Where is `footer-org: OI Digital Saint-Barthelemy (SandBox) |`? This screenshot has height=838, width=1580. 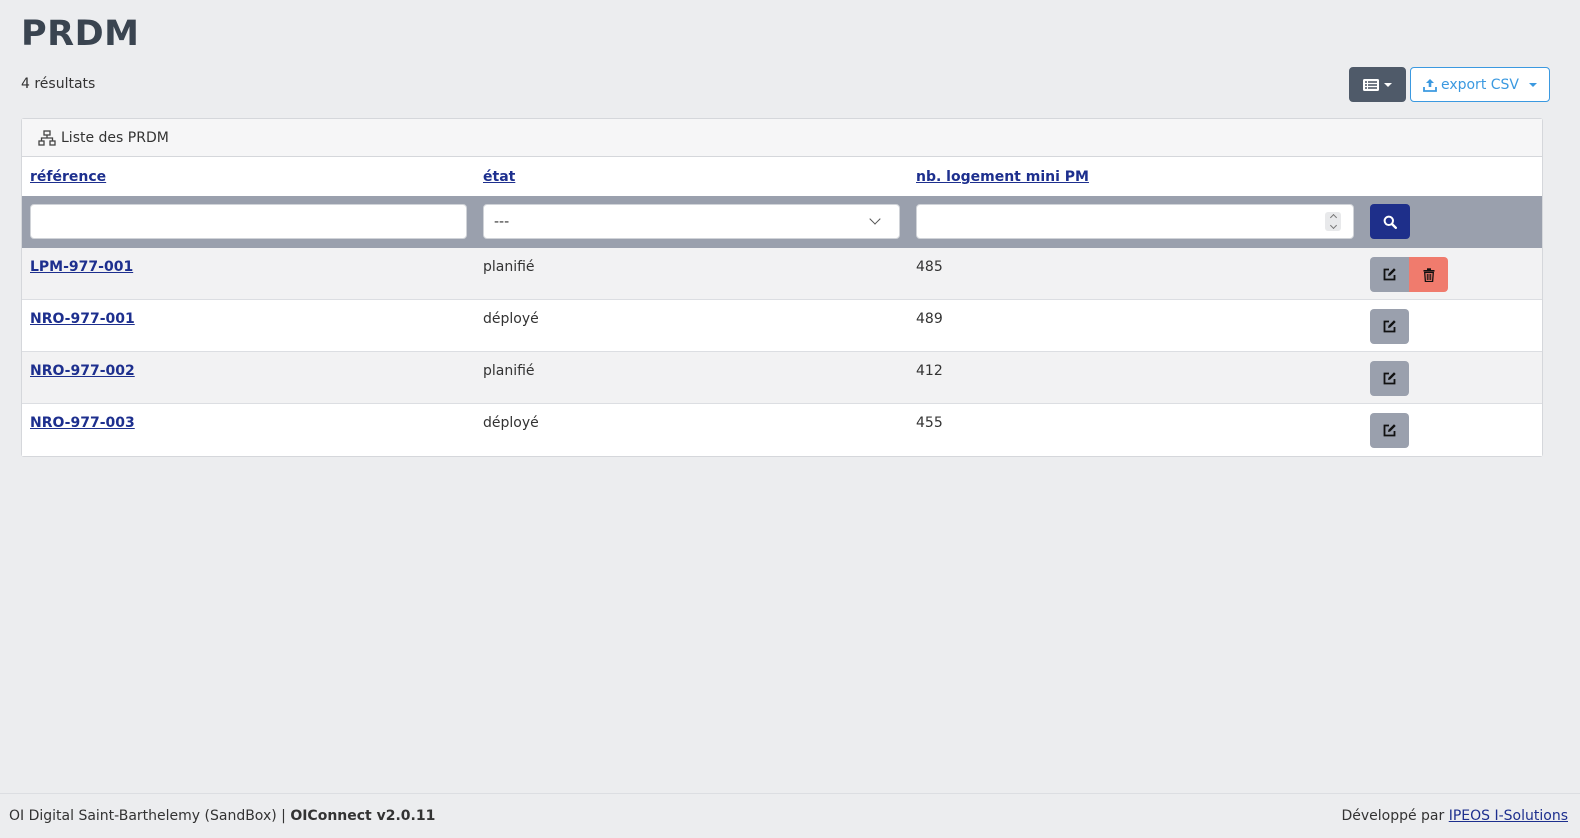
footer-org: OI Digital Saint-Barthelemy (SandBox) | is located at coordinates (147, 816).